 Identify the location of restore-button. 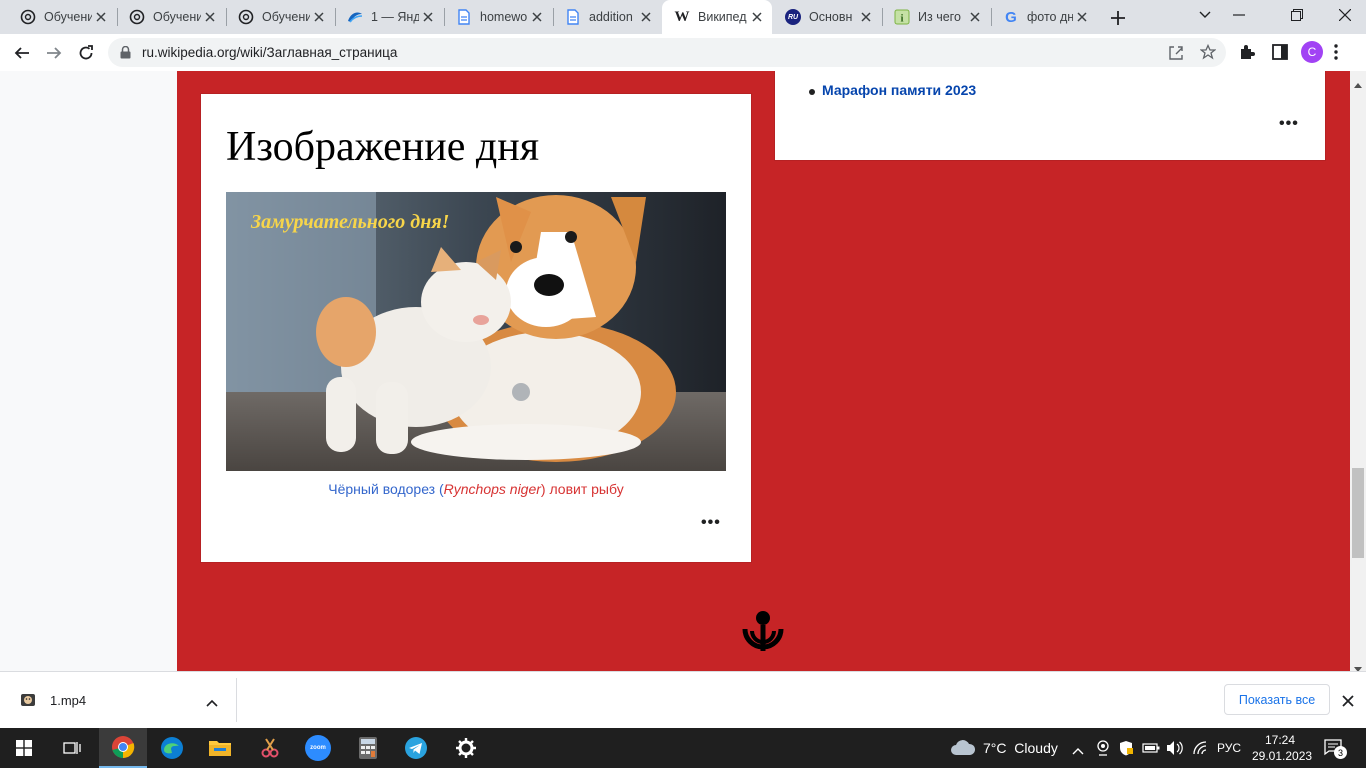
(1297, 15).